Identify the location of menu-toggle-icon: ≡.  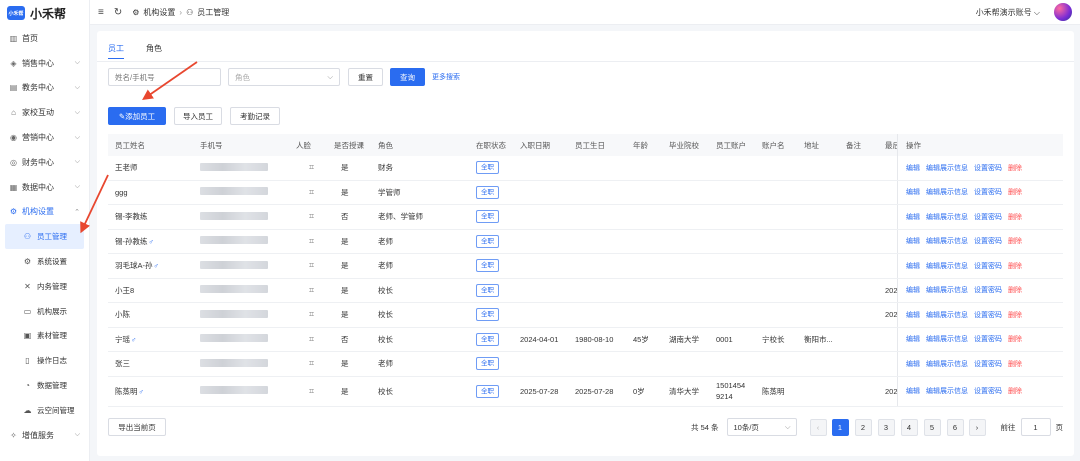
(101, 12).